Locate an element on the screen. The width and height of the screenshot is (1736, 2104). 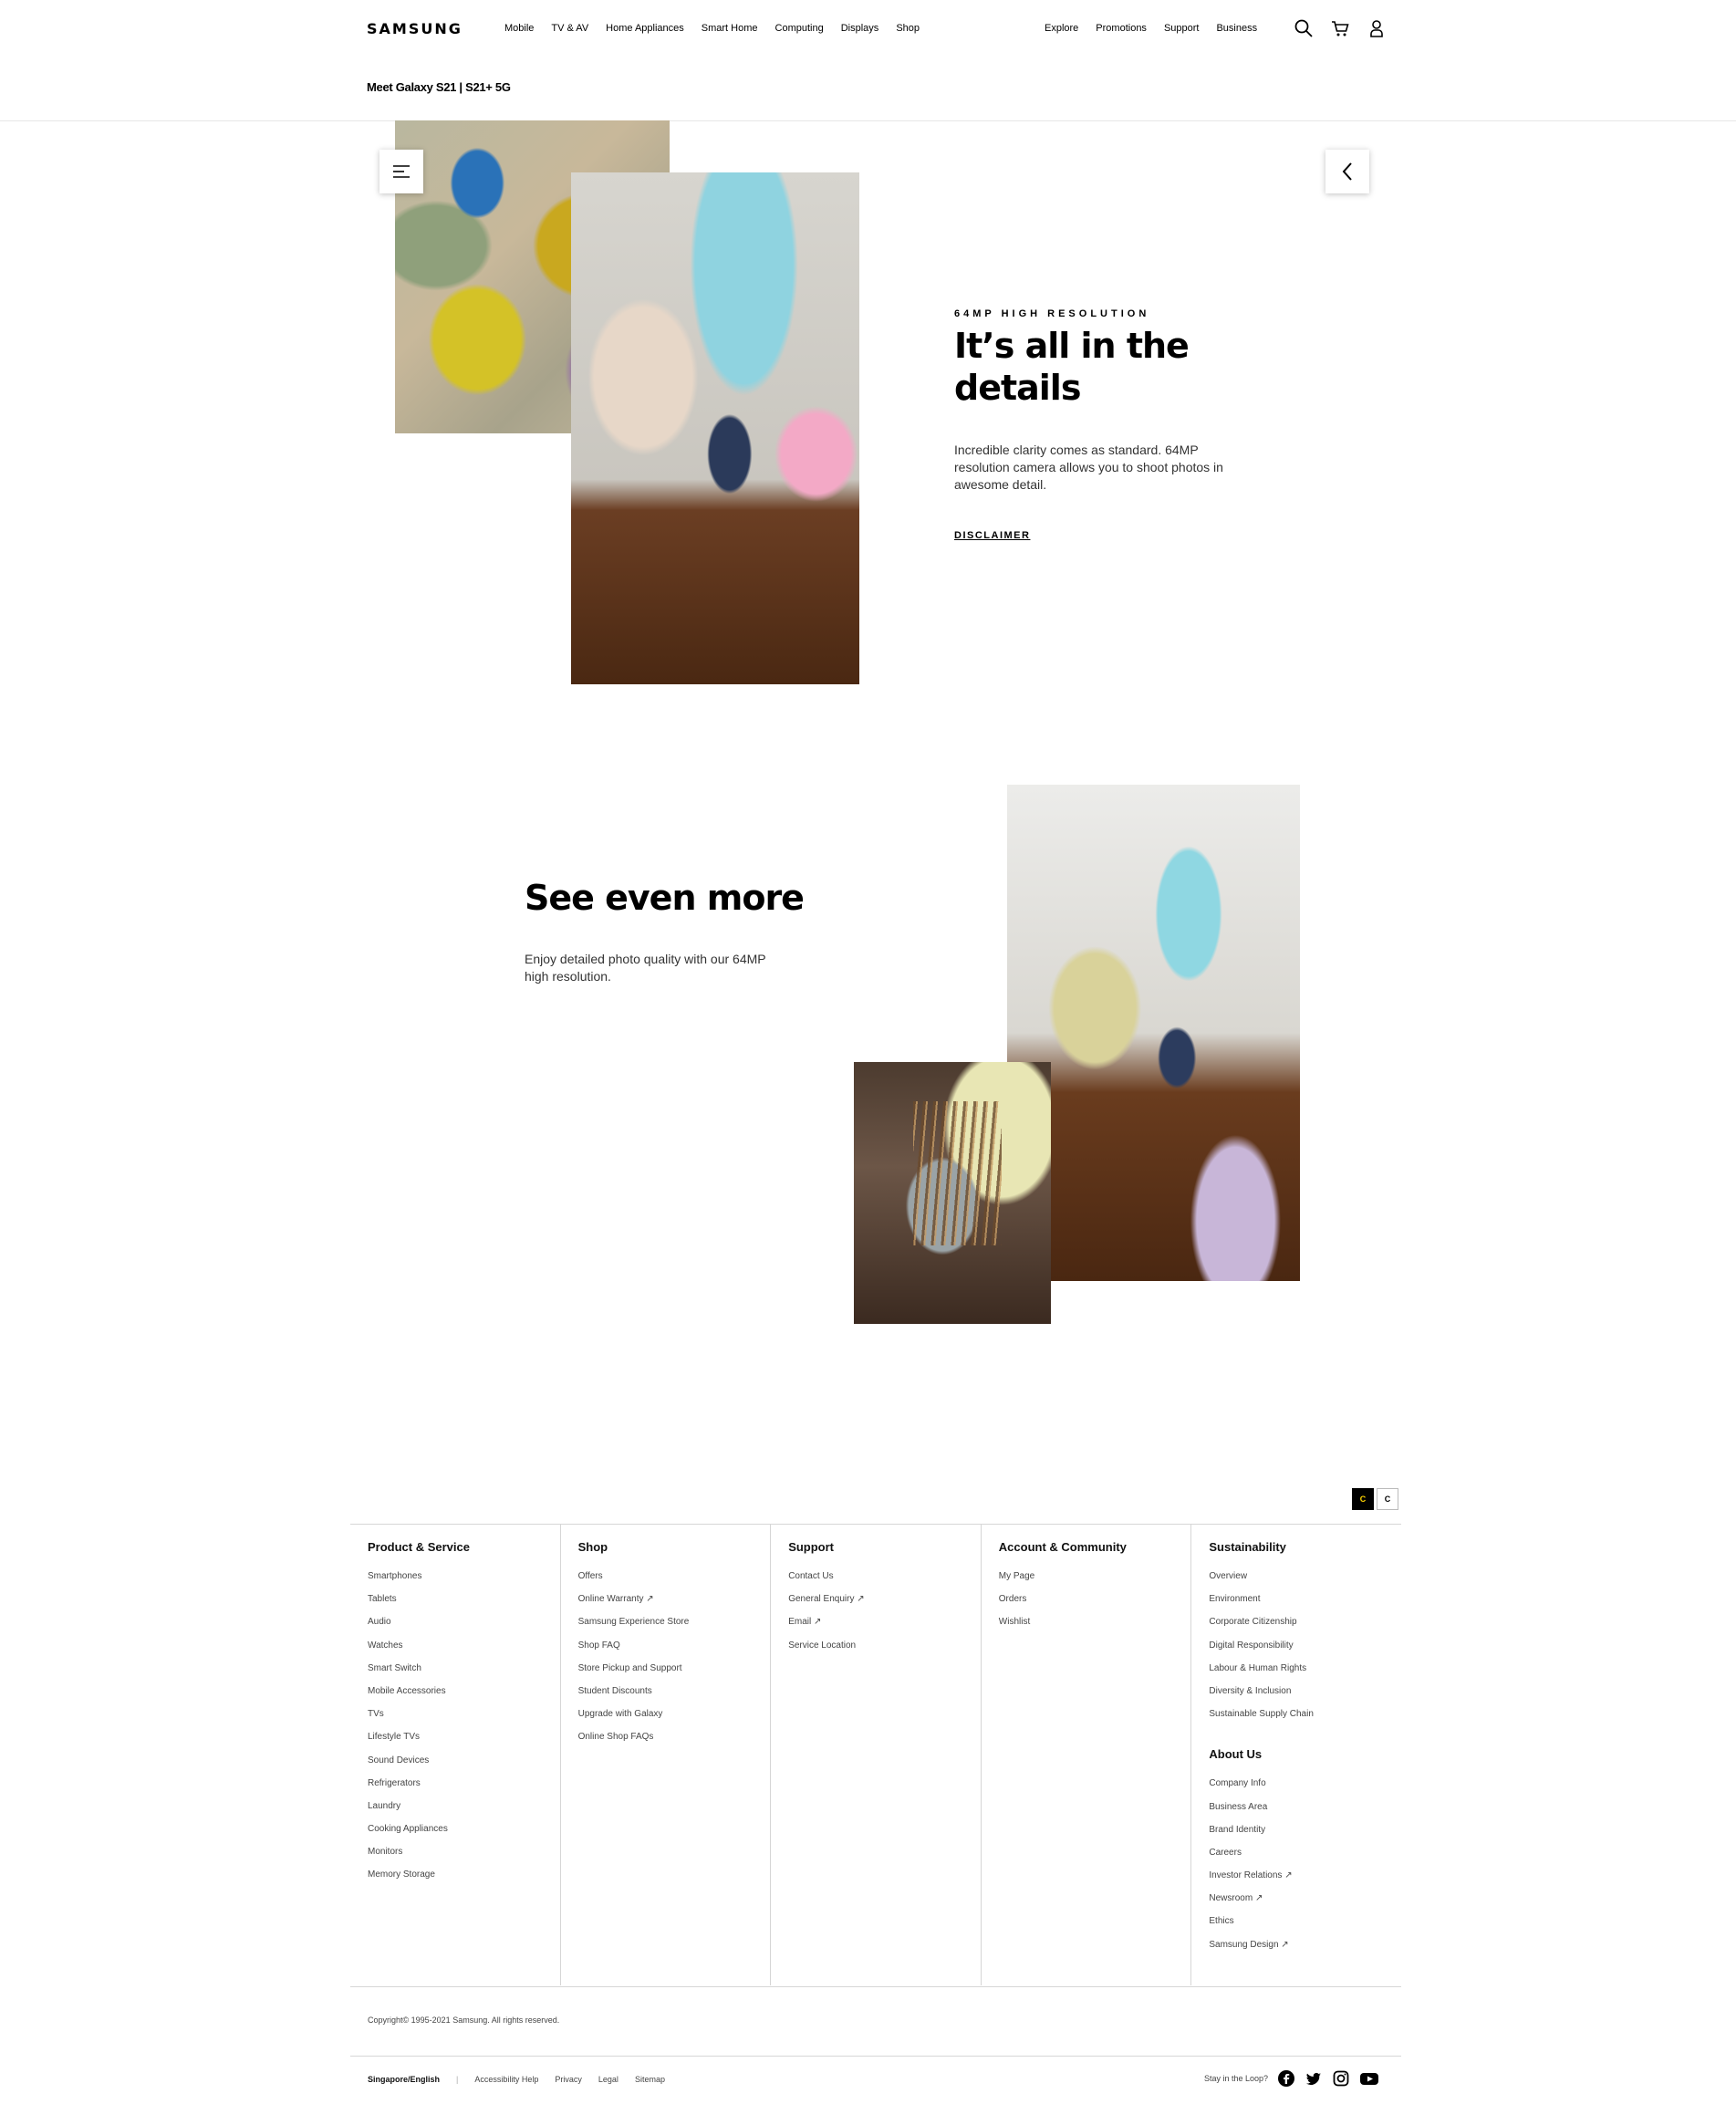
footer-link: Online Shop FAQs is located at coordinates (674, 1742).